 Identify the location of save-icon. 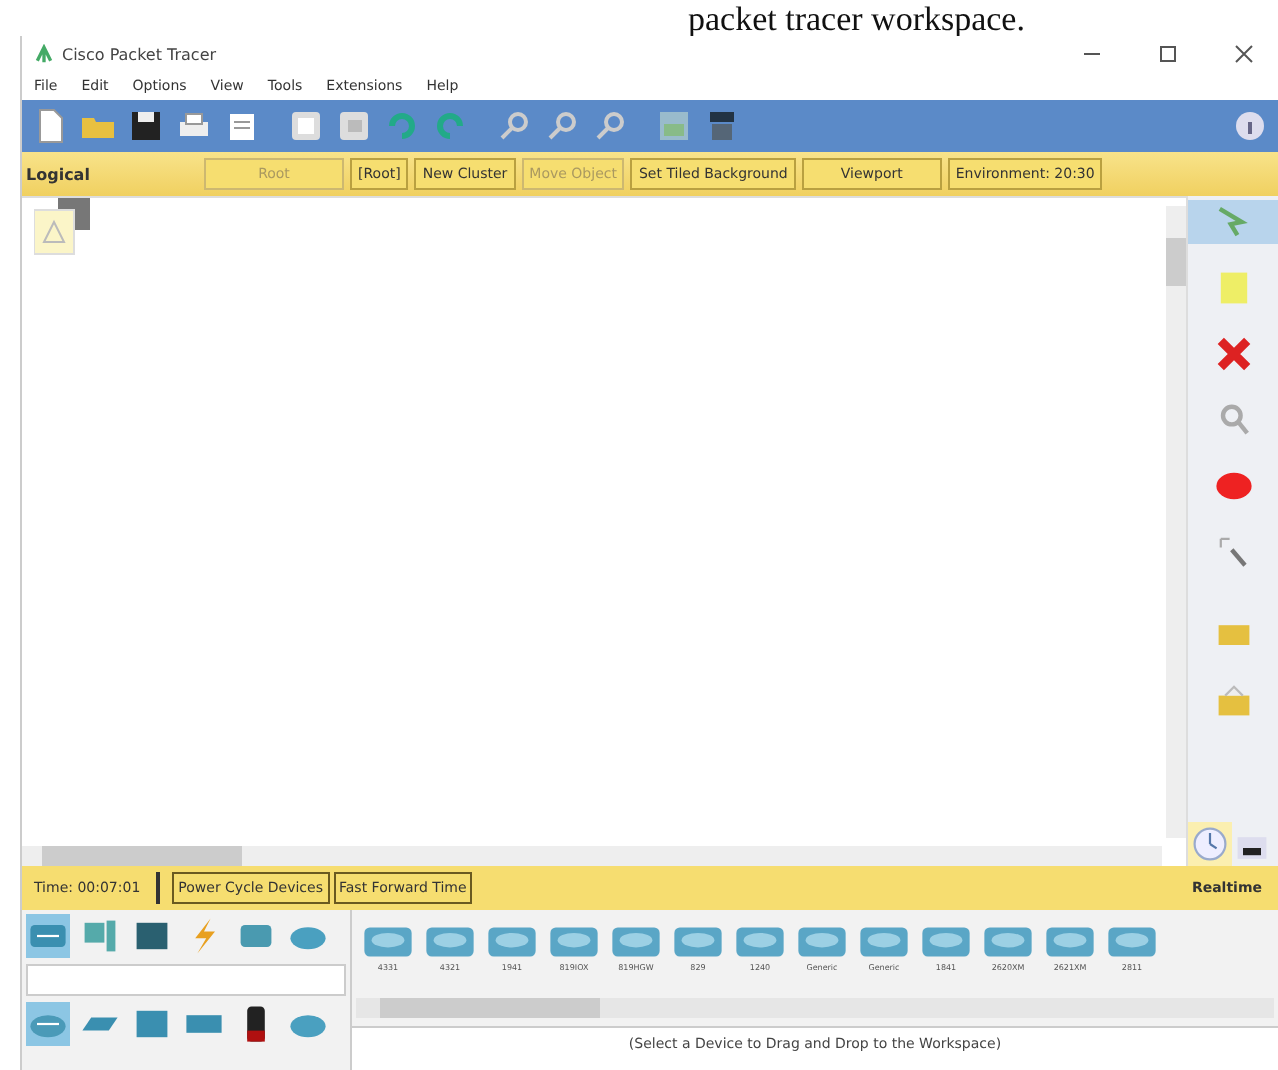
(146, 126).